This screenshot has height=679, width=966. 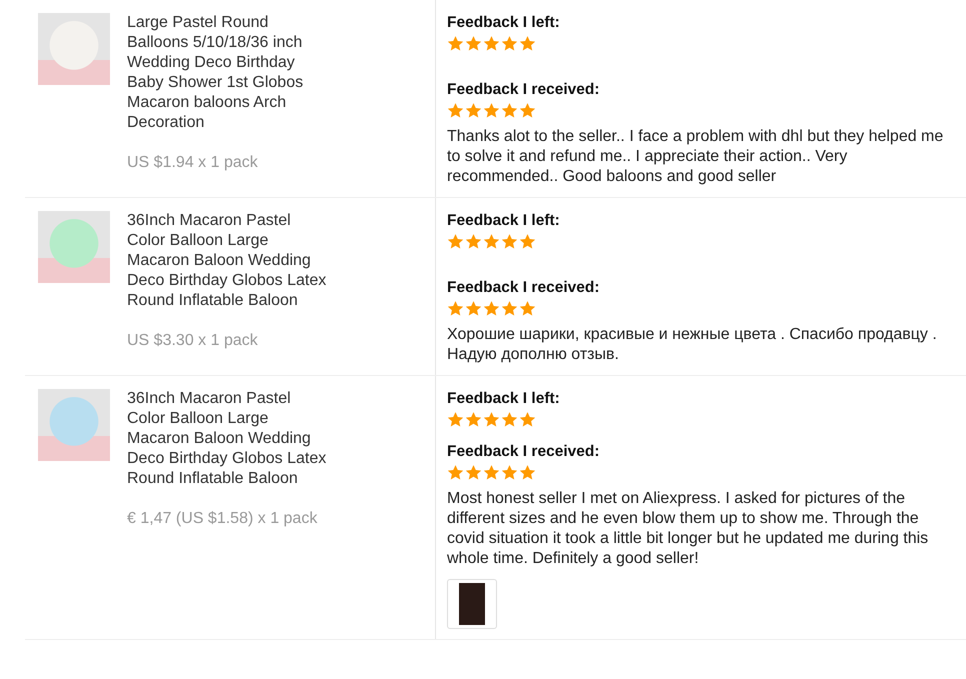 What do you see at coordinates (695, 157) in the screenshot?
I see `feedback-comment: Thanks alot to the seller.. I face a problem with dhl but they helped me to solve it and refund me.. I appreciate their action.. Very recommended.. Good baloons and good seller` at bounding box center [695, 157].